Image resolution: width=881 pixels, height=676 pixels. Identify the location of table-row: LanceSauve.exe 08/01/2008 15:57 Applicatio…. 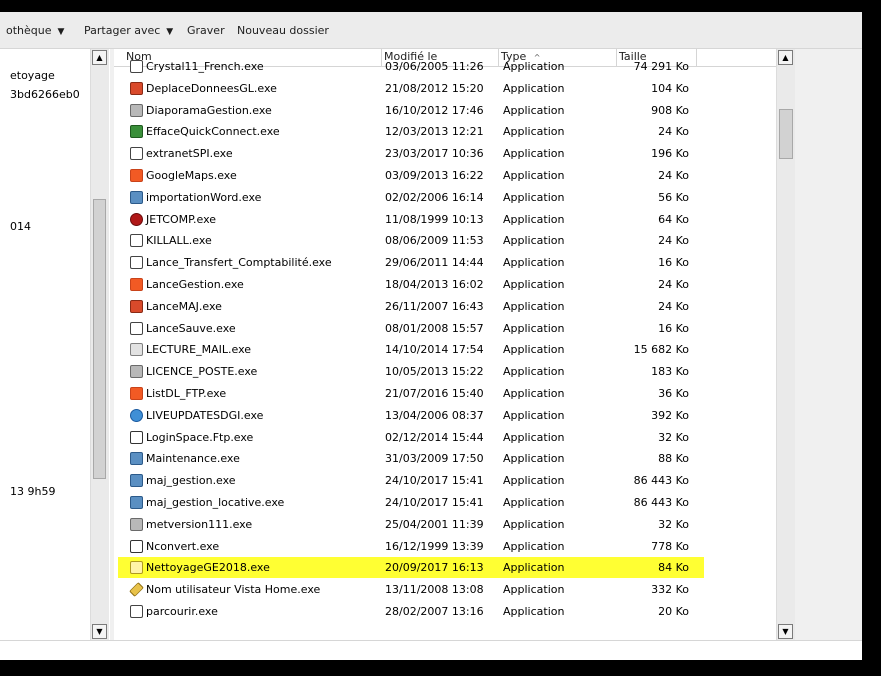
(411, 328).